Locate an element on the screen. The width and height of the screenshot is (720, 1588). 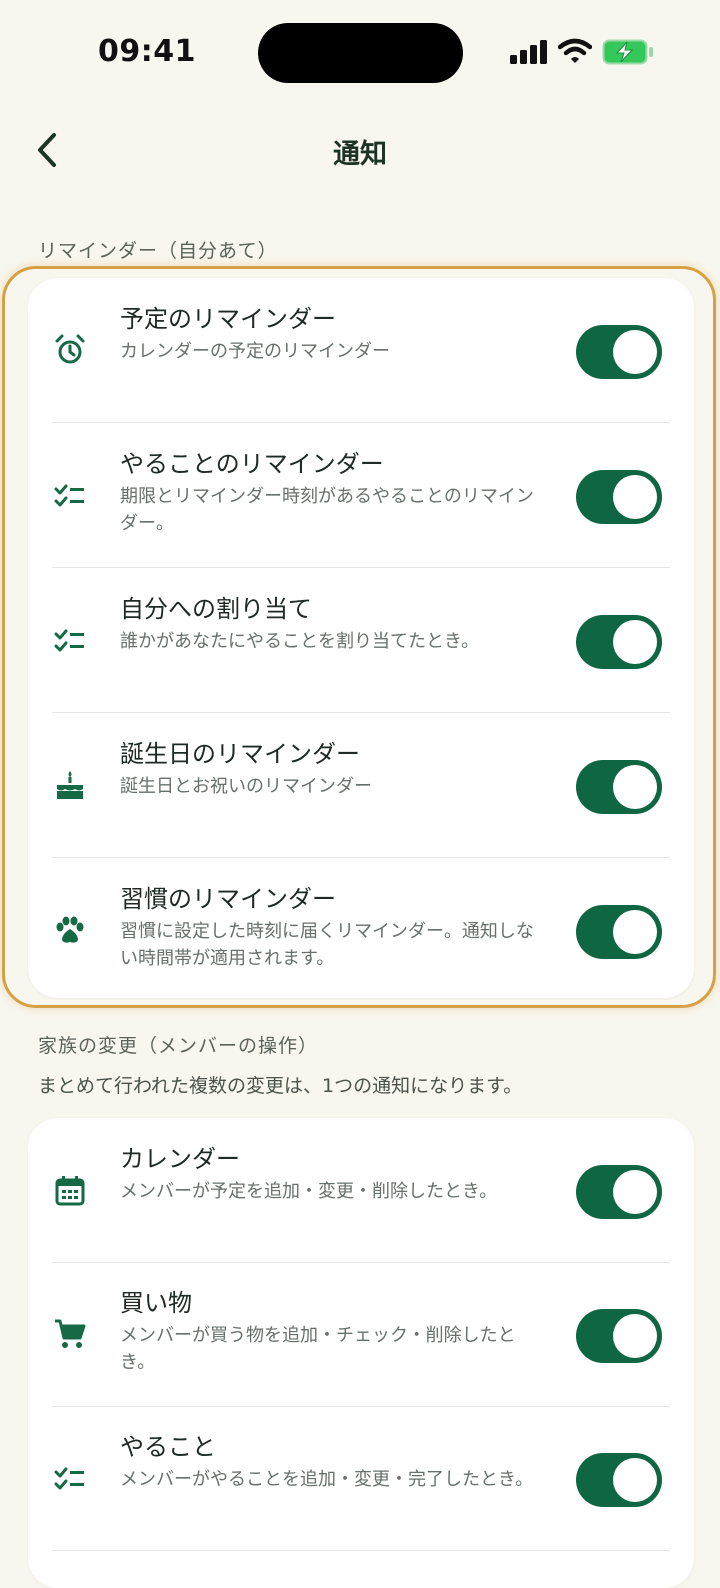
dynamic-island is located at coordinates (360, 53).